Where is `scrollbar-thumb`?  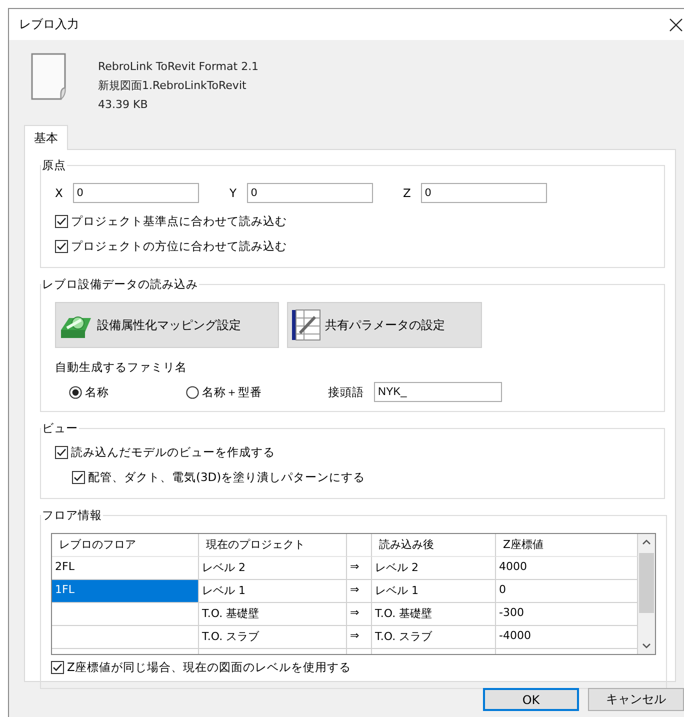
scrollbar-thumb is located at coordinates (646, 583).